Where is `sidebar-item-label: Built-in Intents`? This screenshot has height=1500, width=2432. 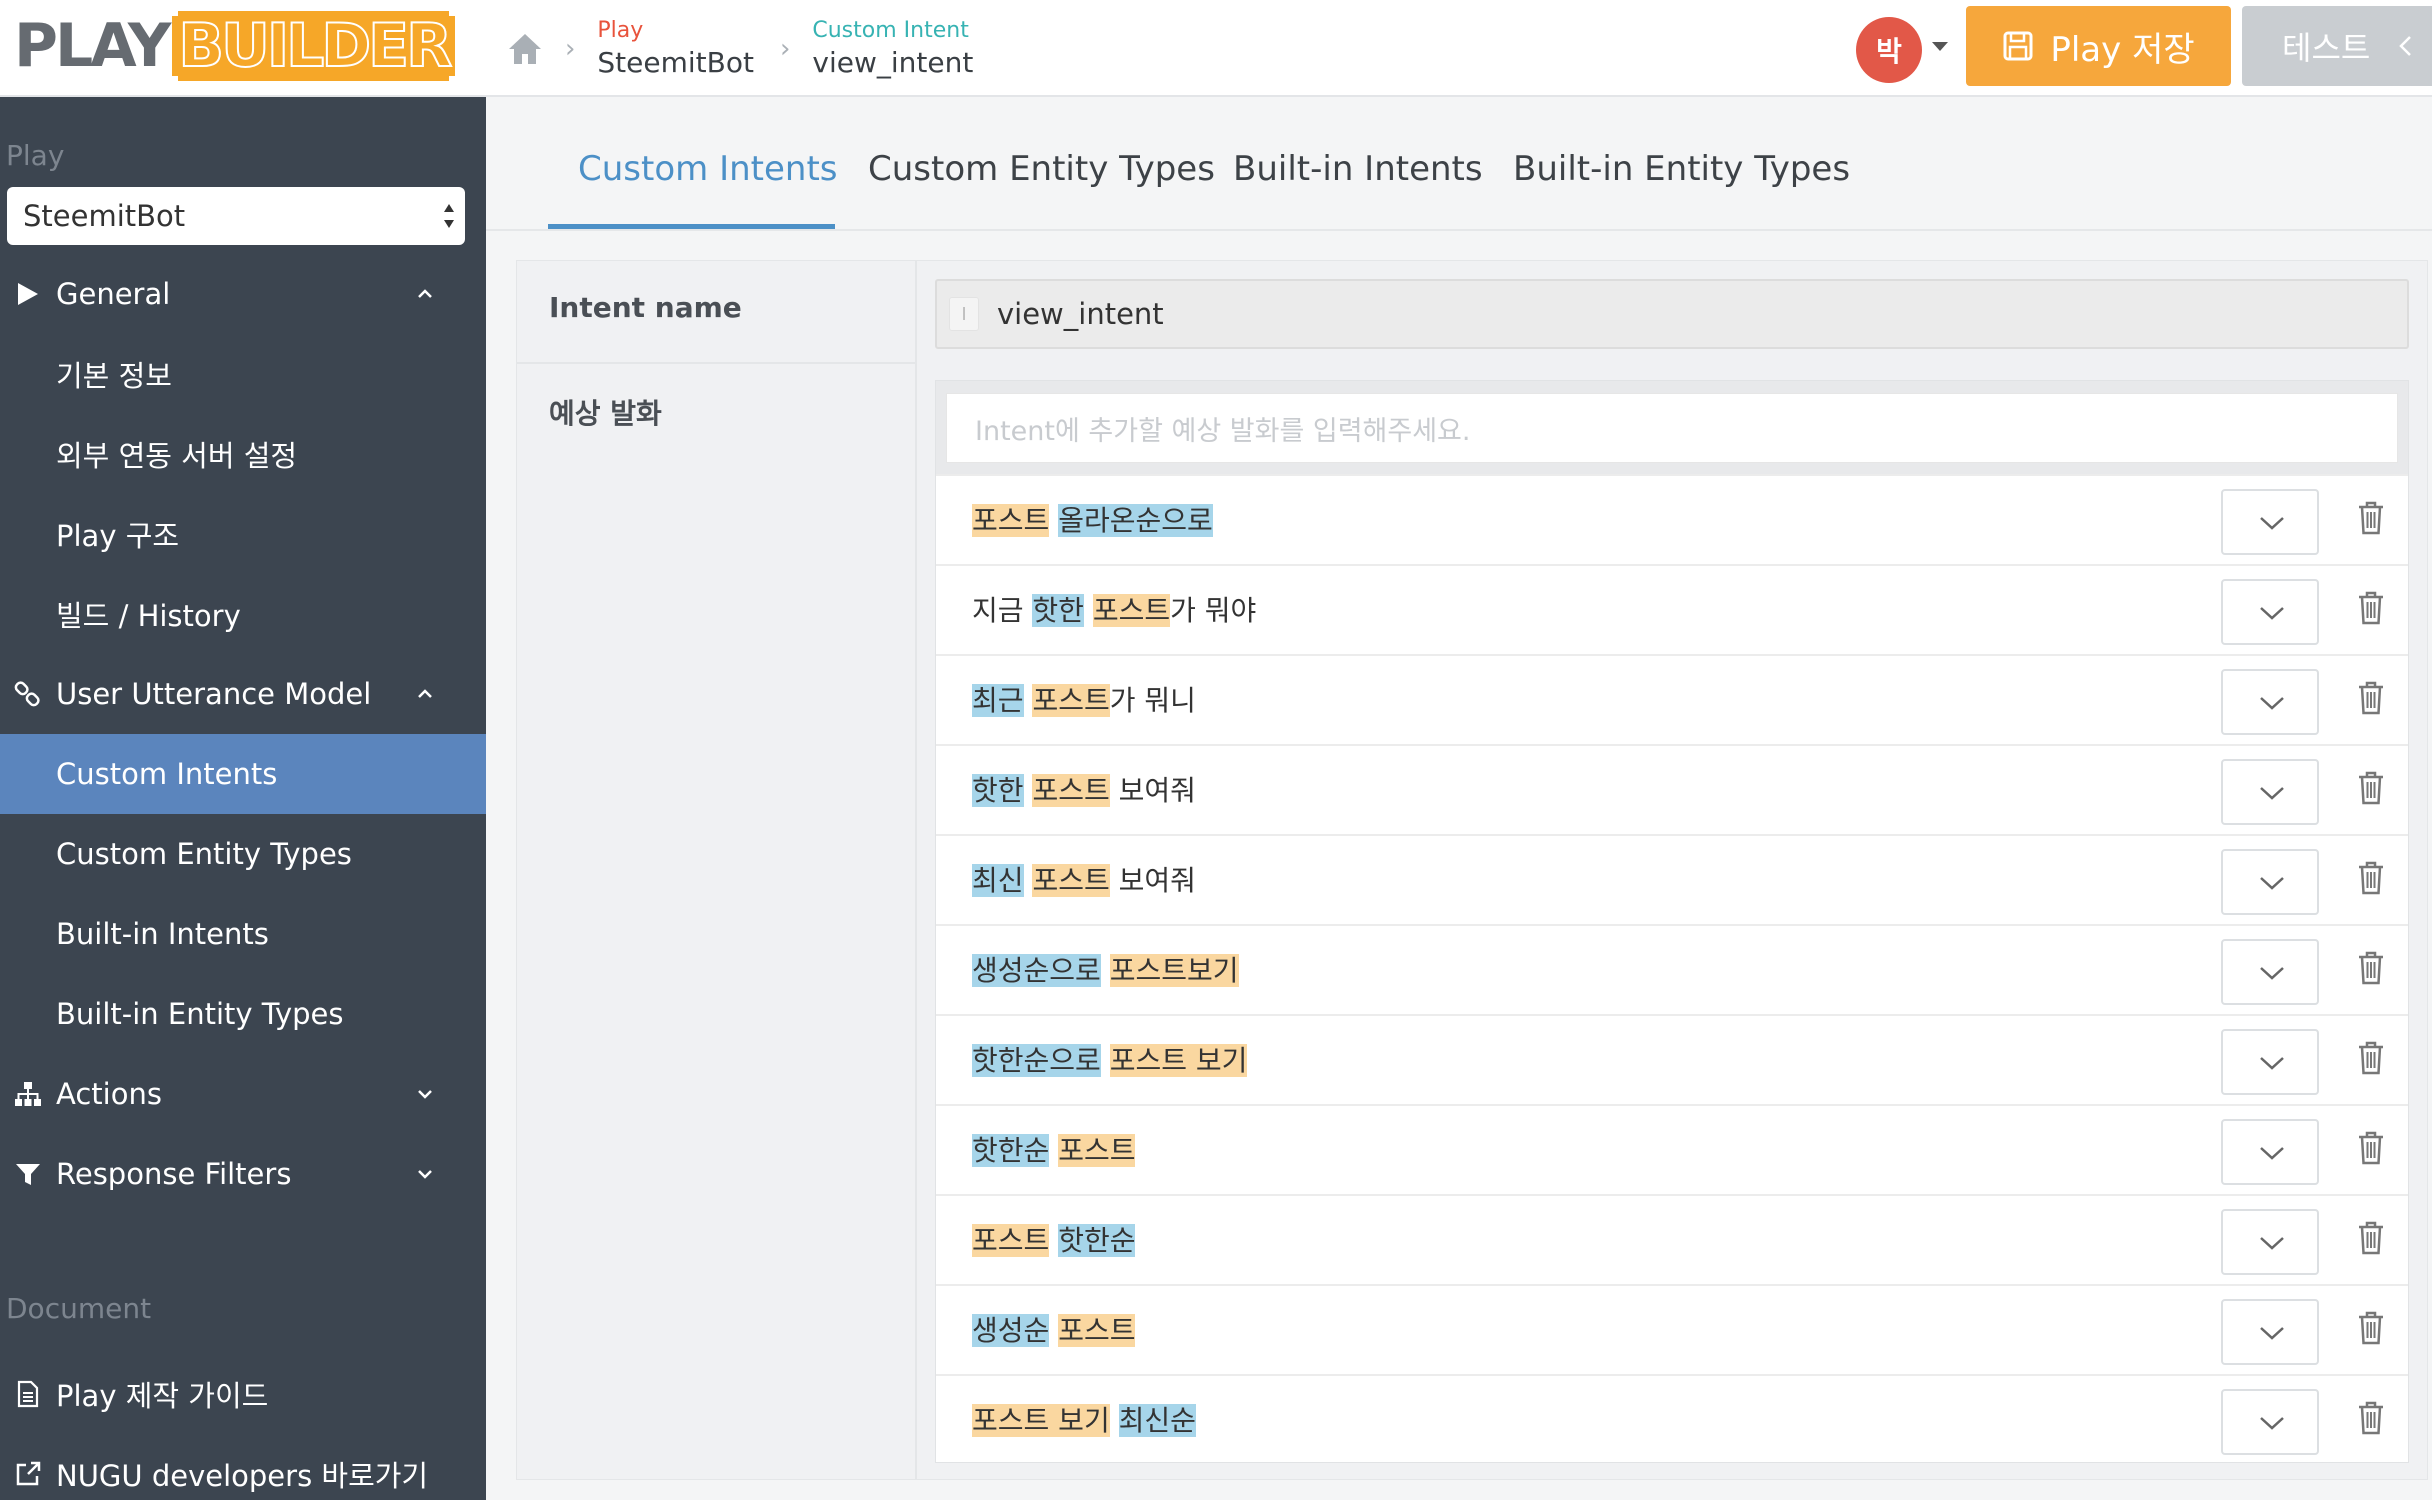 sidebar-item-label: Built-in Intents is located at coordinates (162, 934).